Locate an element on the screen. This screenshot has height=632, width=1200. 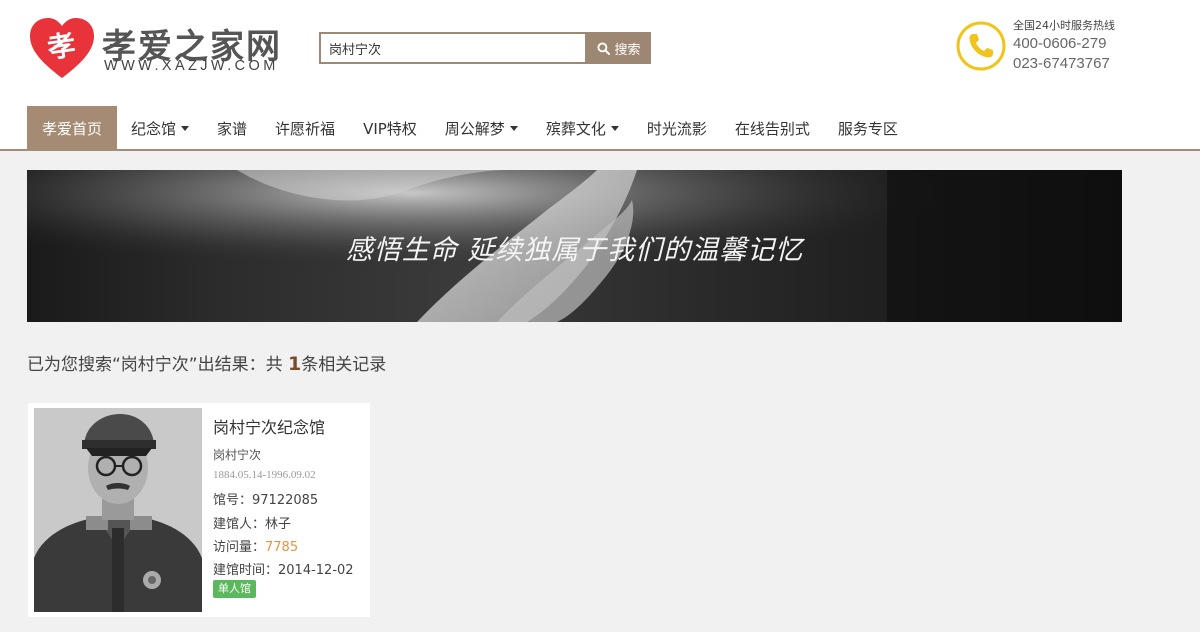
nav-item-label: 孝爱首页 is located at coordinates (72, 128).